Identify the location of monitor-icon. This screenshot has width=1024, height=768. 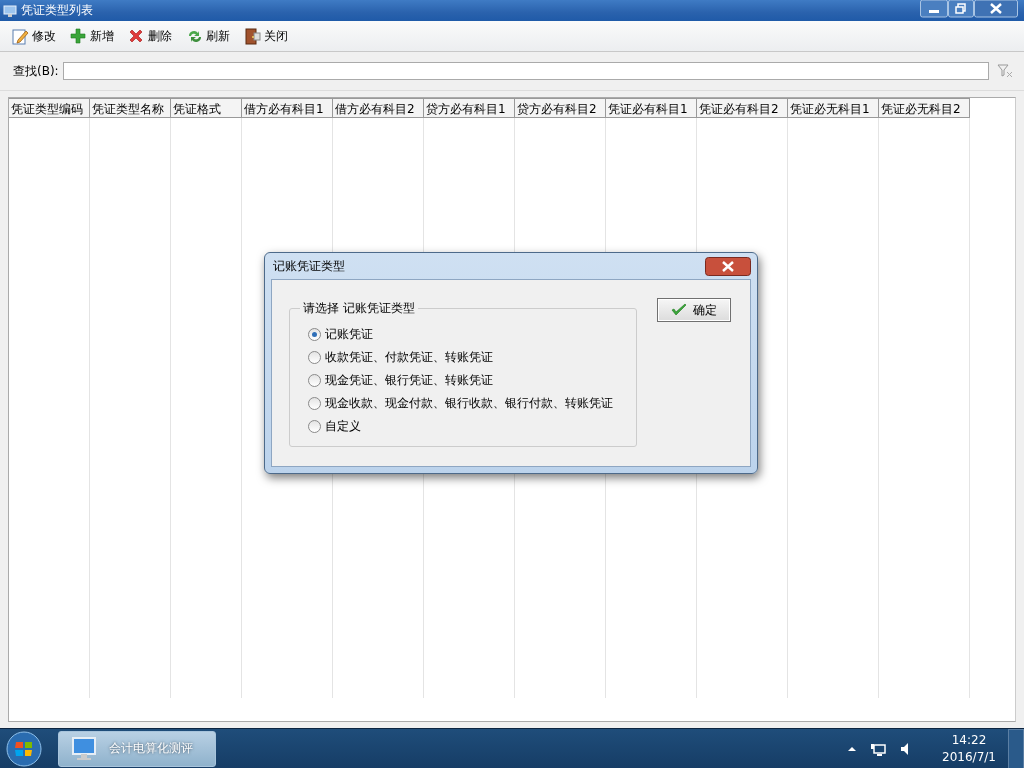
(84, 748).